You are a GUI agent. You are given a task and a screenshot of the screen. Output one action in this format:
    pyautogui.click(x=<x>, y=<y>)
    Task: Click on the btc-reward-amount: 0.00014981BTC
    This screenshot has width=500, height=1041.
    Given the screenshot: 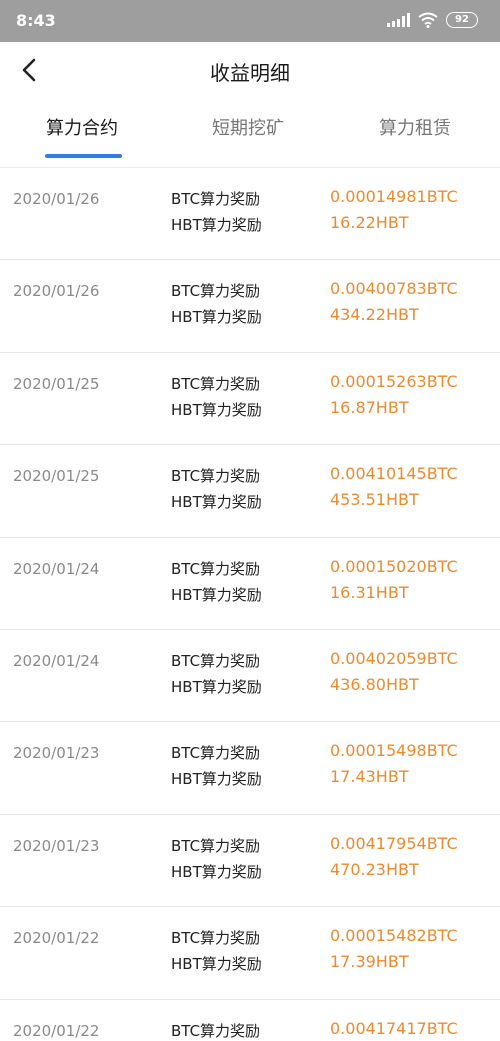 What is the action you would take?
    pyautogui.click(x=394, y=196)
    